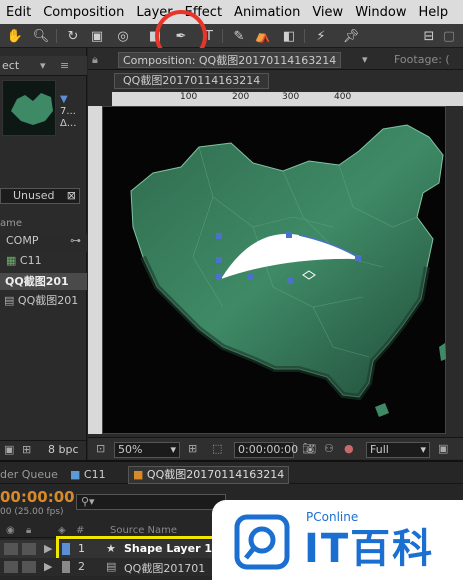 This screenshot has width=463, height=580. I want to click on footage-icon: ▤, so click(9, 300).